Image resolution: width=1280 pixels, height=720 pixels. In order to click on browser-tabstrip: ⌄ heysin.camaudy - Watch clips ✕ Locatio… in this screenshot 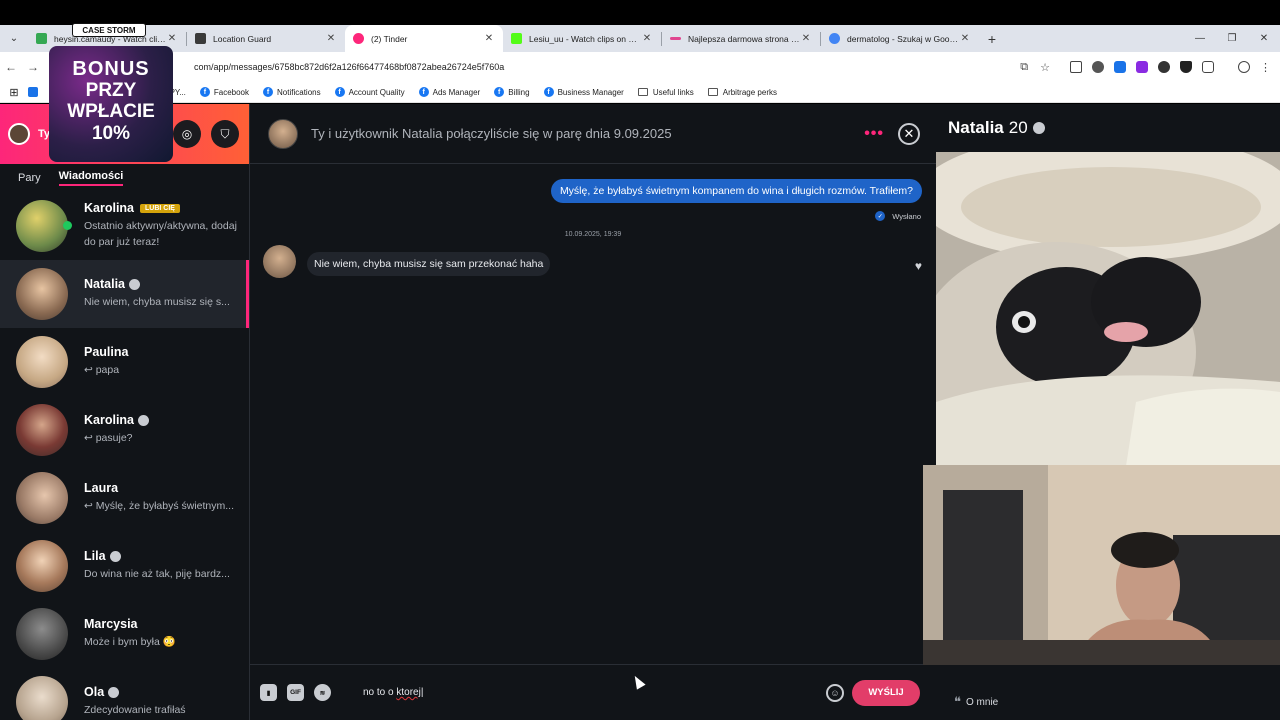, I will do `click(640, 38)`.